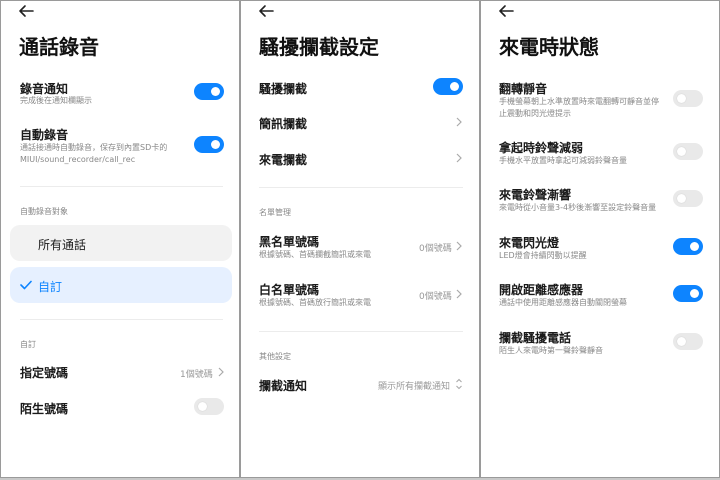 The image size is (720, 480). I want to click on auto-recording-desc-line1: 通話接通時自動錄音，保存到內置SD卡的, so click(94, 147).